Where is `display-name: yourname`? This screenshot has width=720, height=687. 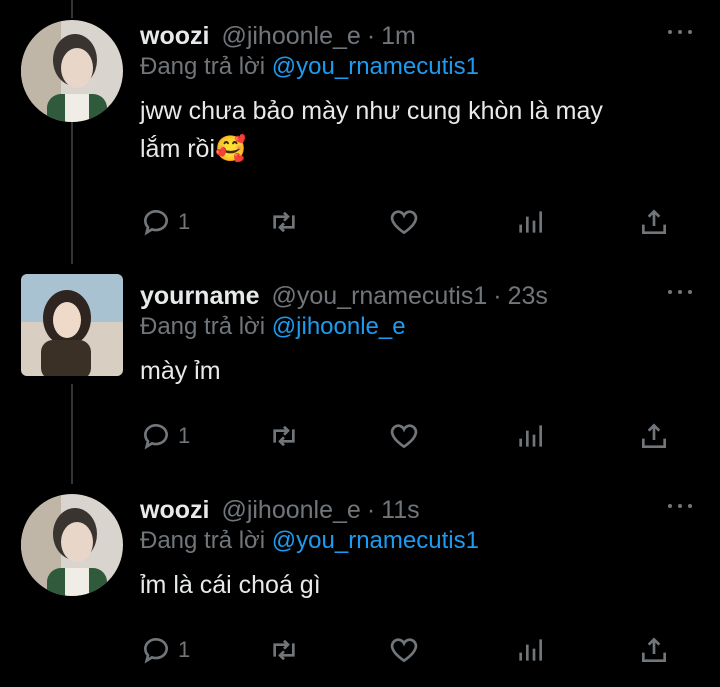
display-name: yourname is located at coordinates (199, 296).